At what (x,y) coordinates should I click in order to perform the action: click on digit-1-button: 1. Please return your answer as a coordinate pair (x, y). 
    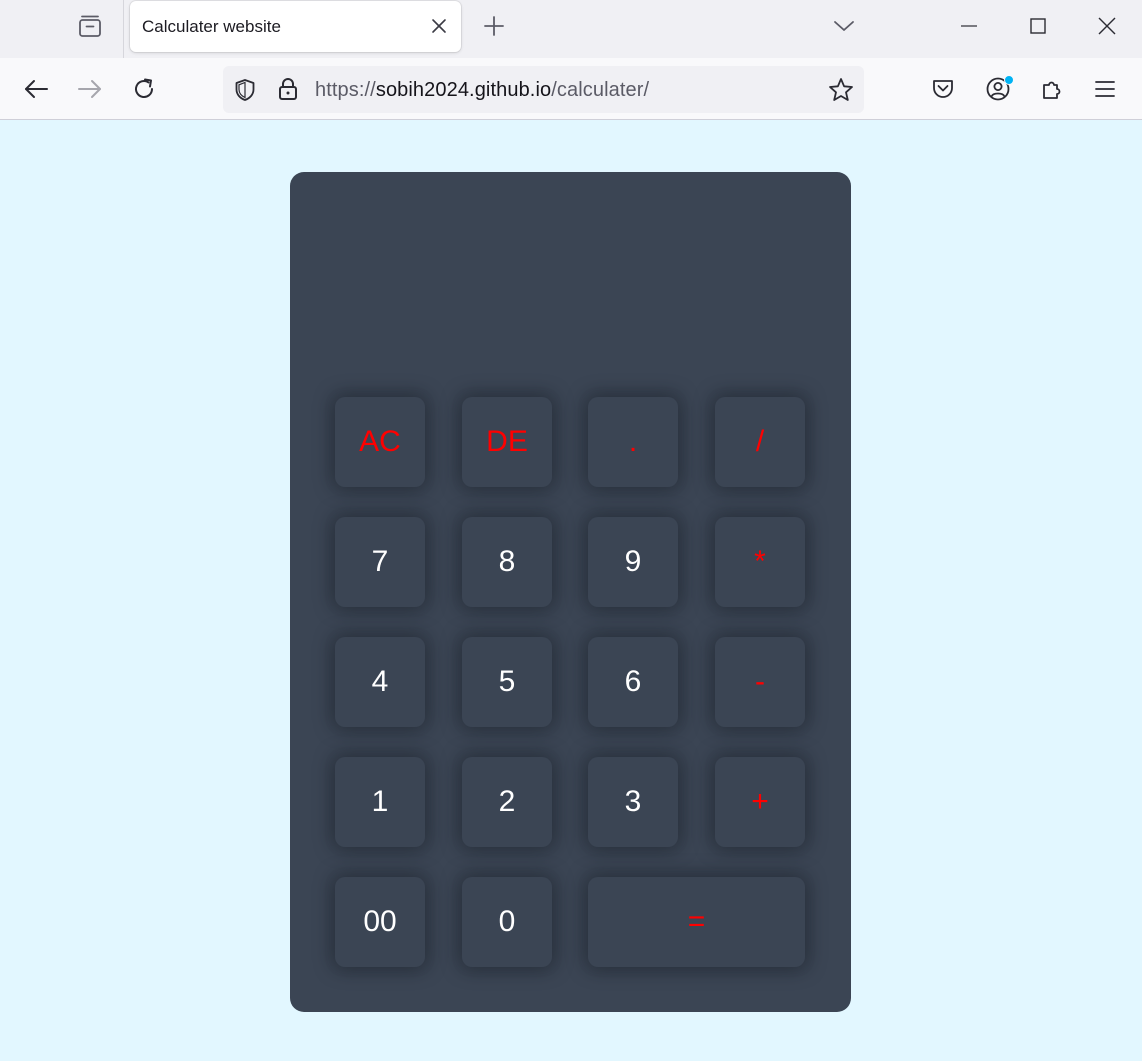
    Looking at the image, I should click on (380, 802).